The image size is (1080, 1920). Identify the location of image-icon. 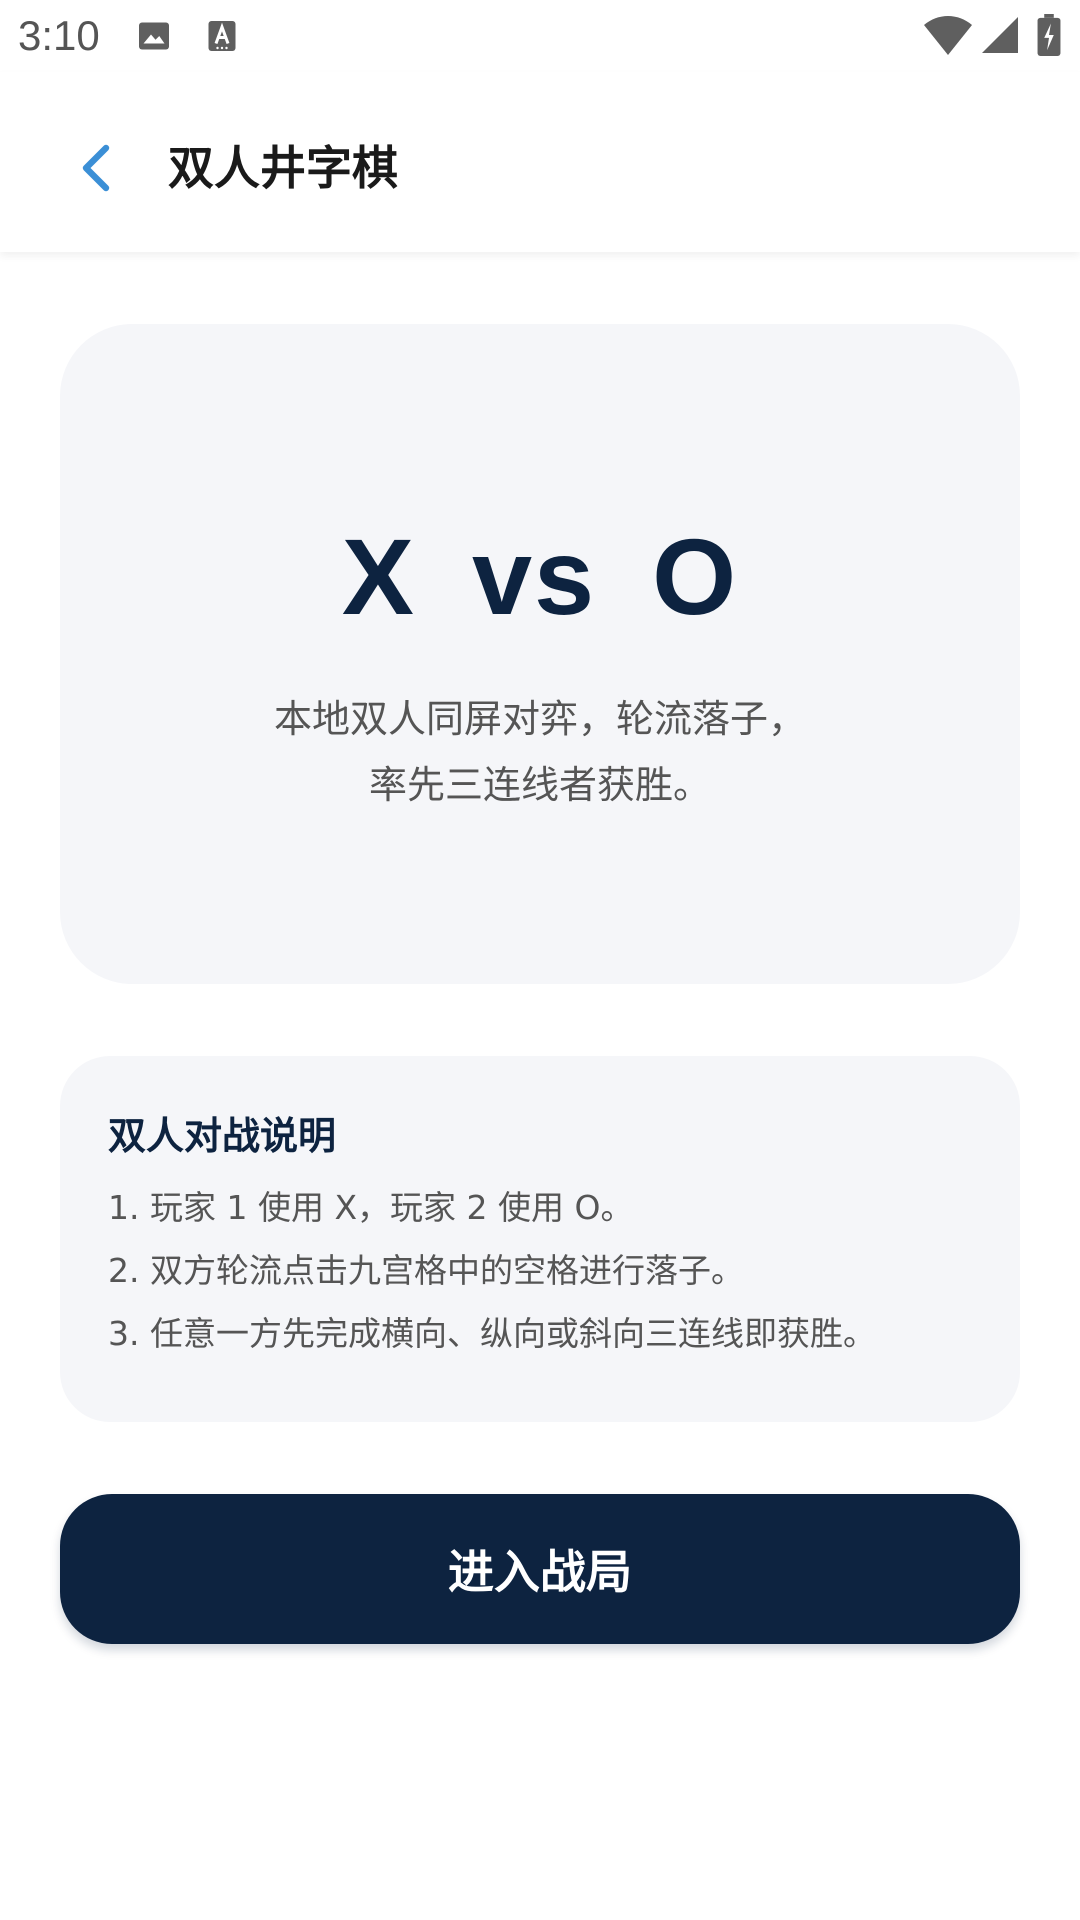
(154, 36).